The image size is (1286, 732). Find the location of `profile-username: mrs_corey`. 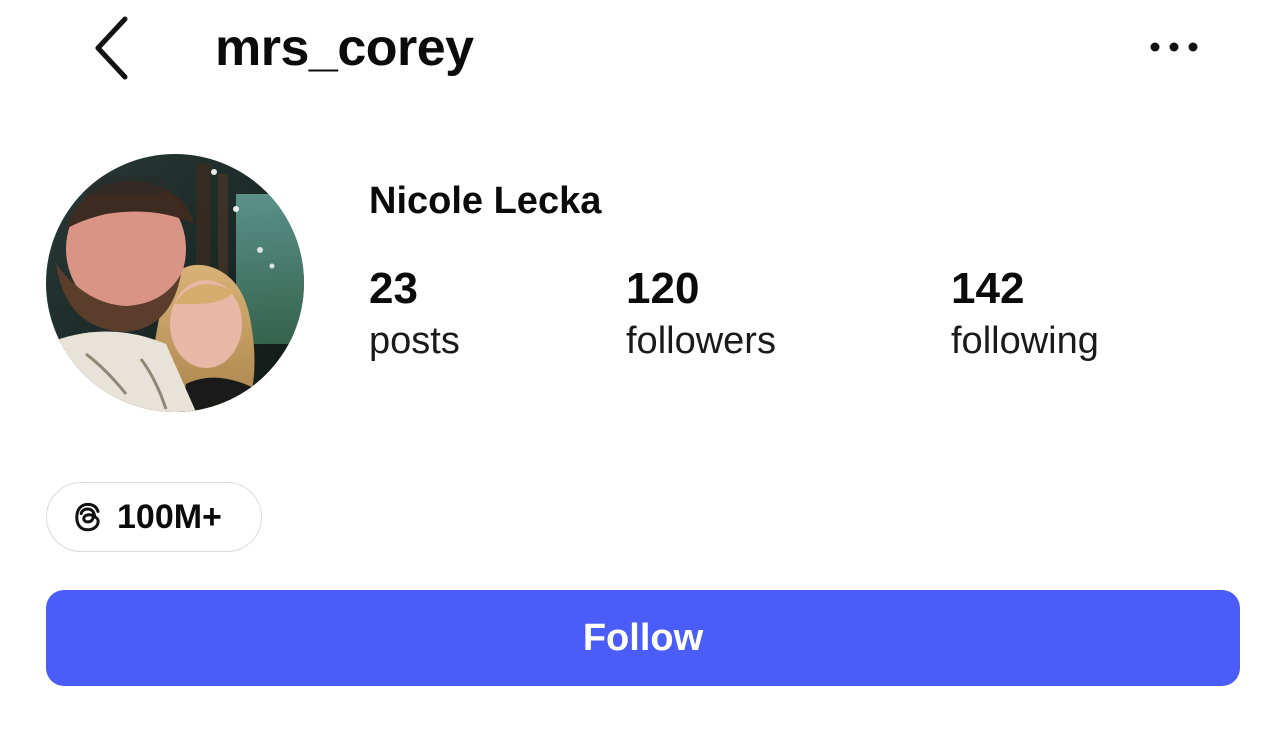

profile-username: mrs_corey is located at coordinates (344, 48).